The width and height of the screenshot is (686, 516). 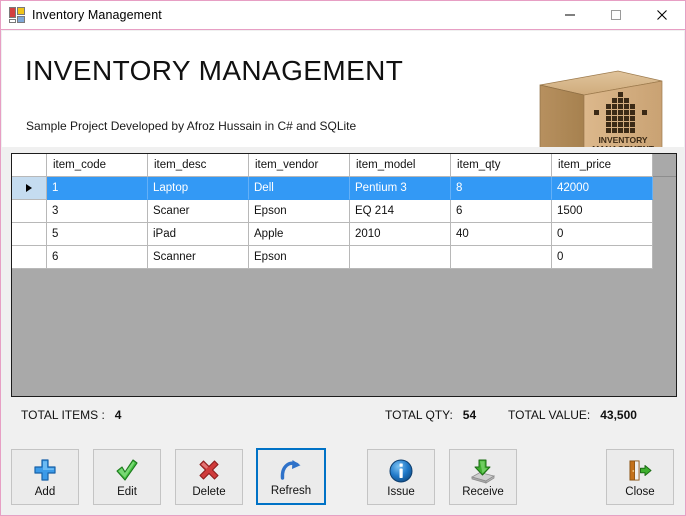 I want to click on cell-item_desc: Scanner, so click(x=198, y=257).